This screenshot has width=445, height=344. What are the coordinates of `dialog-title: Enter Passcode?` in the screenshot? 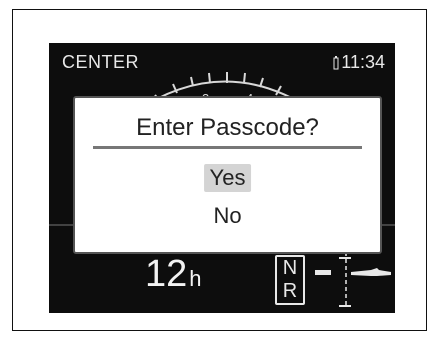 It's located at (227, 127).